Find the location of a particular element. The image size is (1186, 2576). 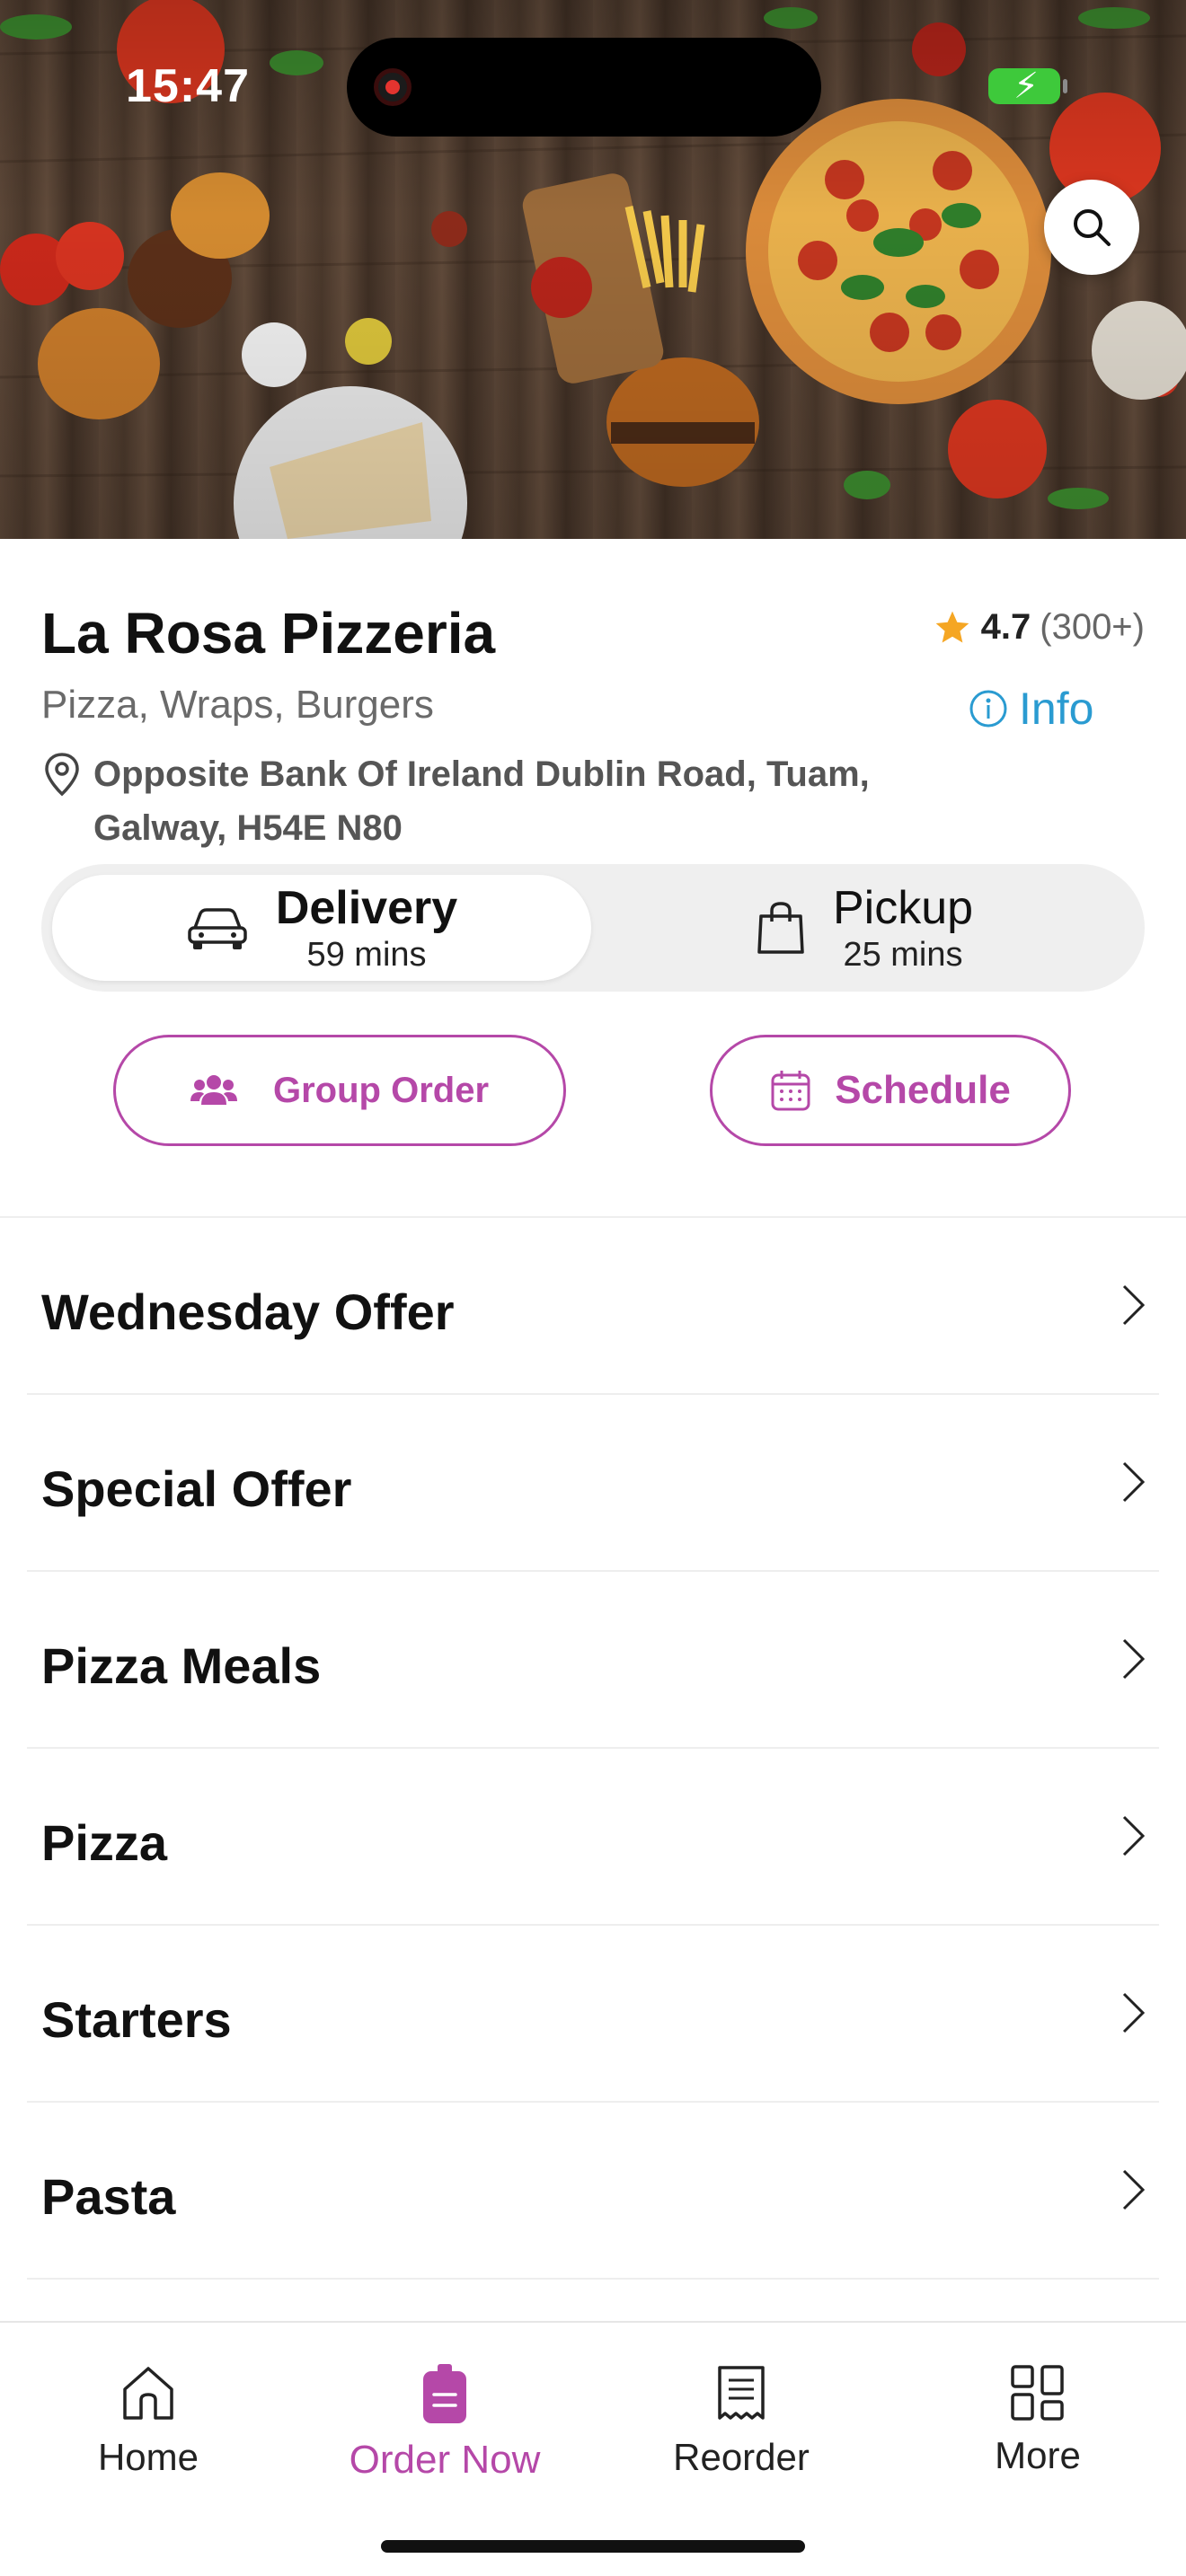

home-indicator is located at coordinates (593, 2546).